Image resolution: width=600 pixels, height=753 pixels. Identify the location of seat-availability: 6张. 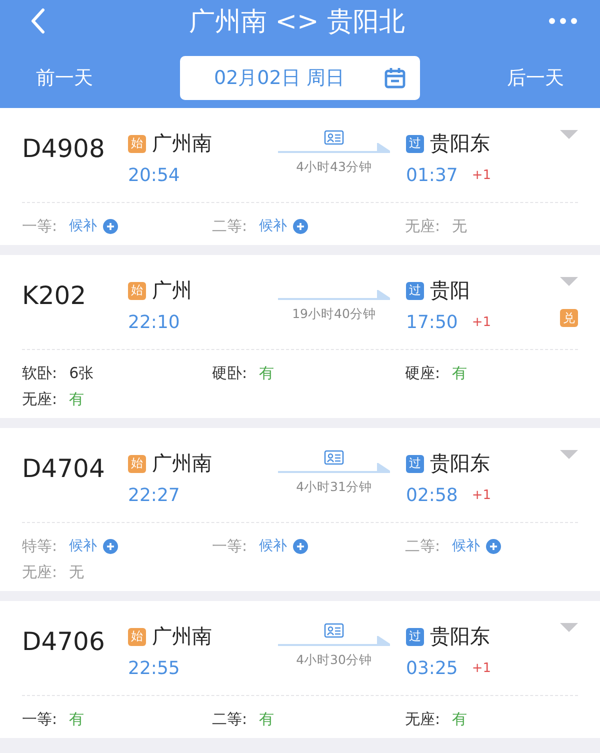
(81, 373).